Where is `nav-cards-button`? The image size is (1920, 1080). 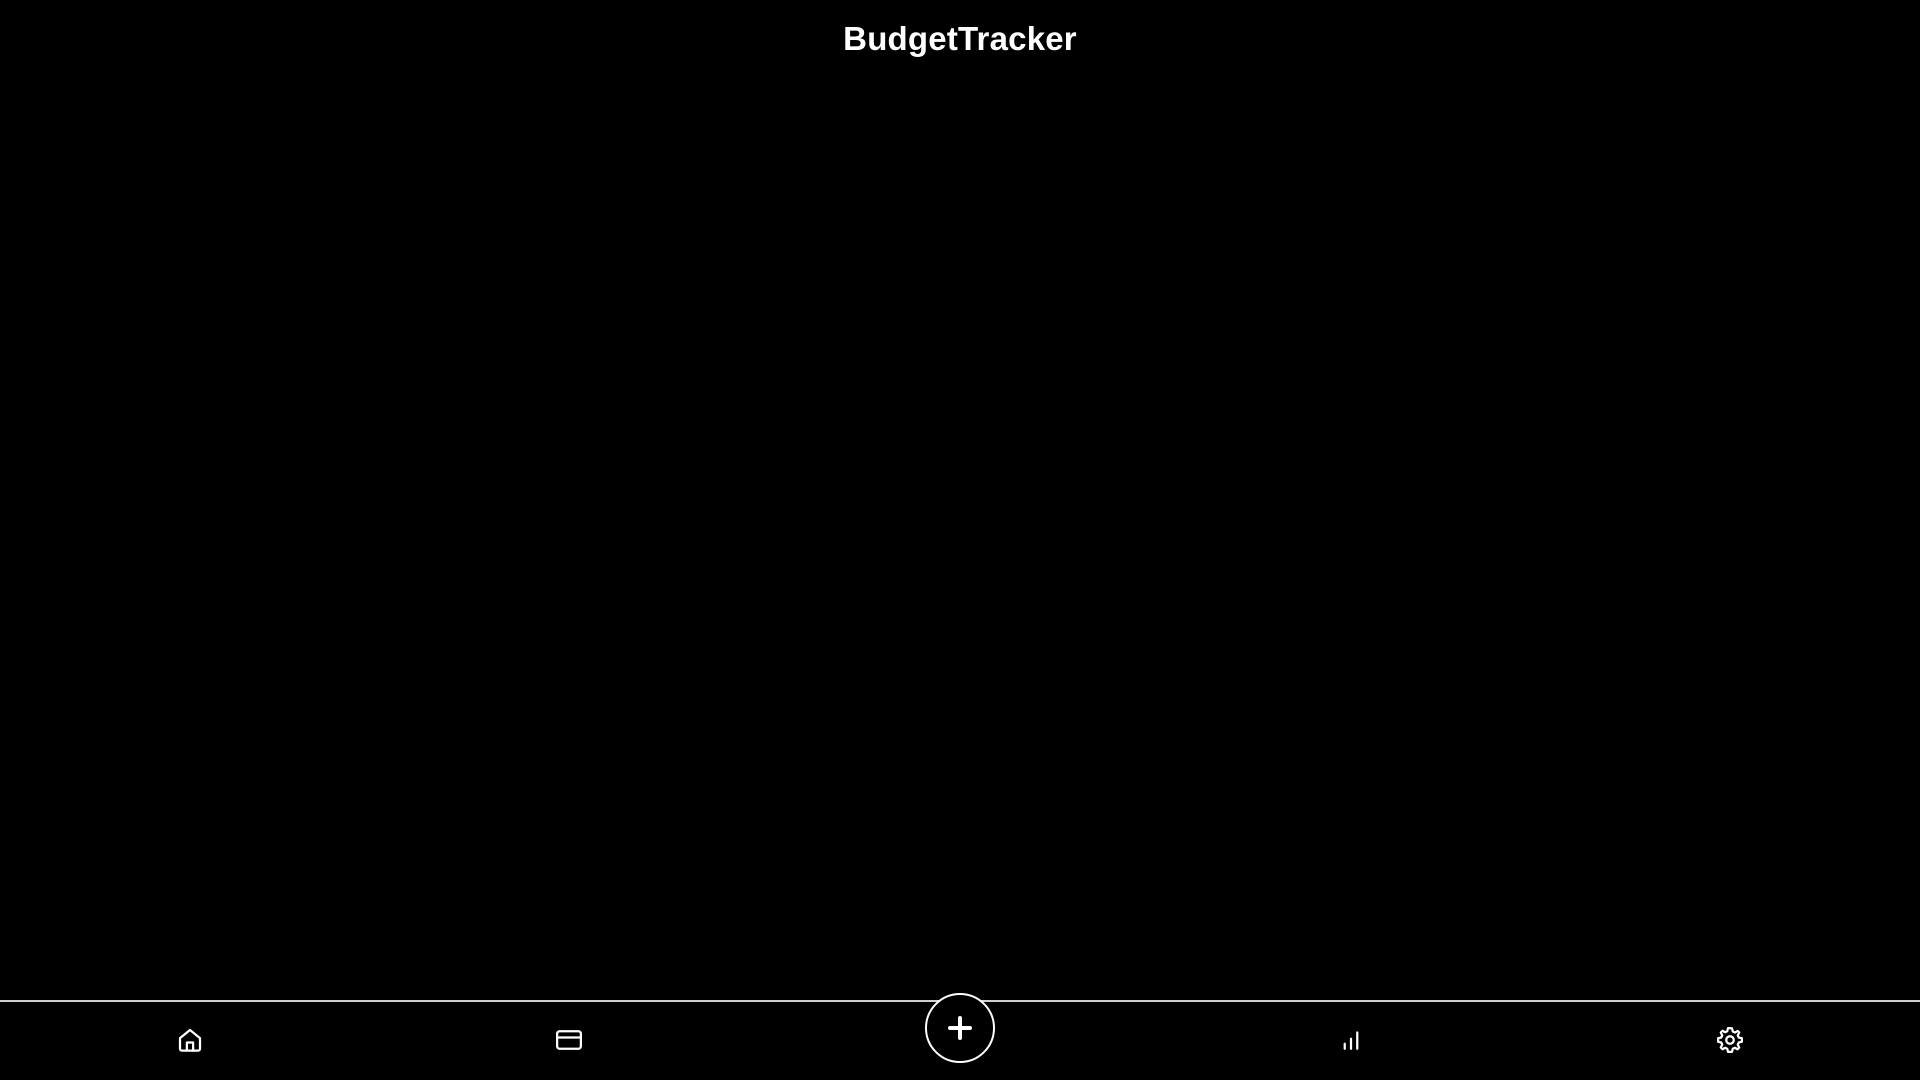
nav-cards-button is located at coordinates (569, 1040).